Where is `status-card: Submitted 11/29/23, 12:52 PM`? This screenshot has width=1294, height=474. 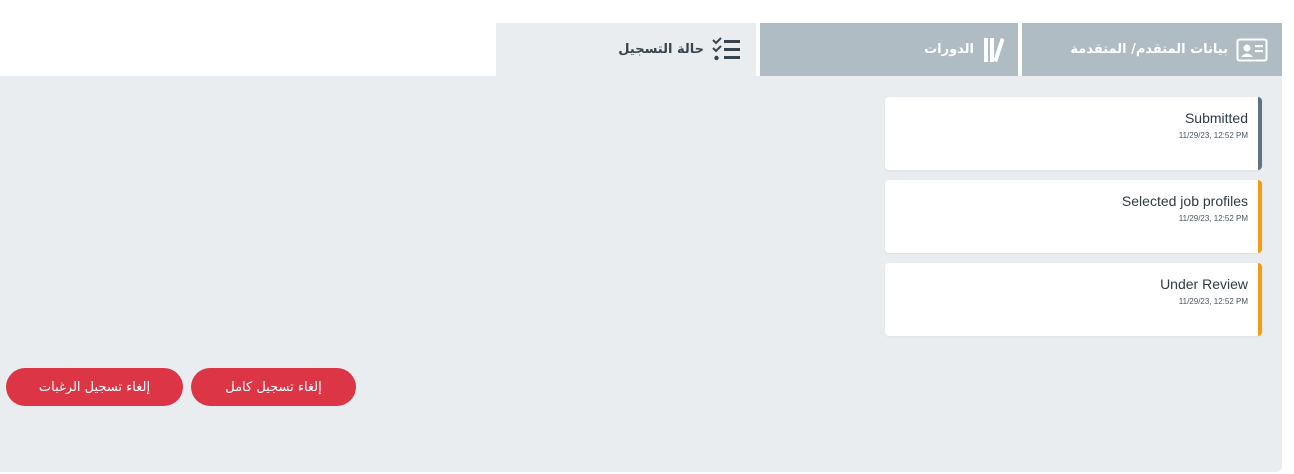
status-card: Submitted 11/29/23, 12:52 PM is located at coordinates (1073, 133).